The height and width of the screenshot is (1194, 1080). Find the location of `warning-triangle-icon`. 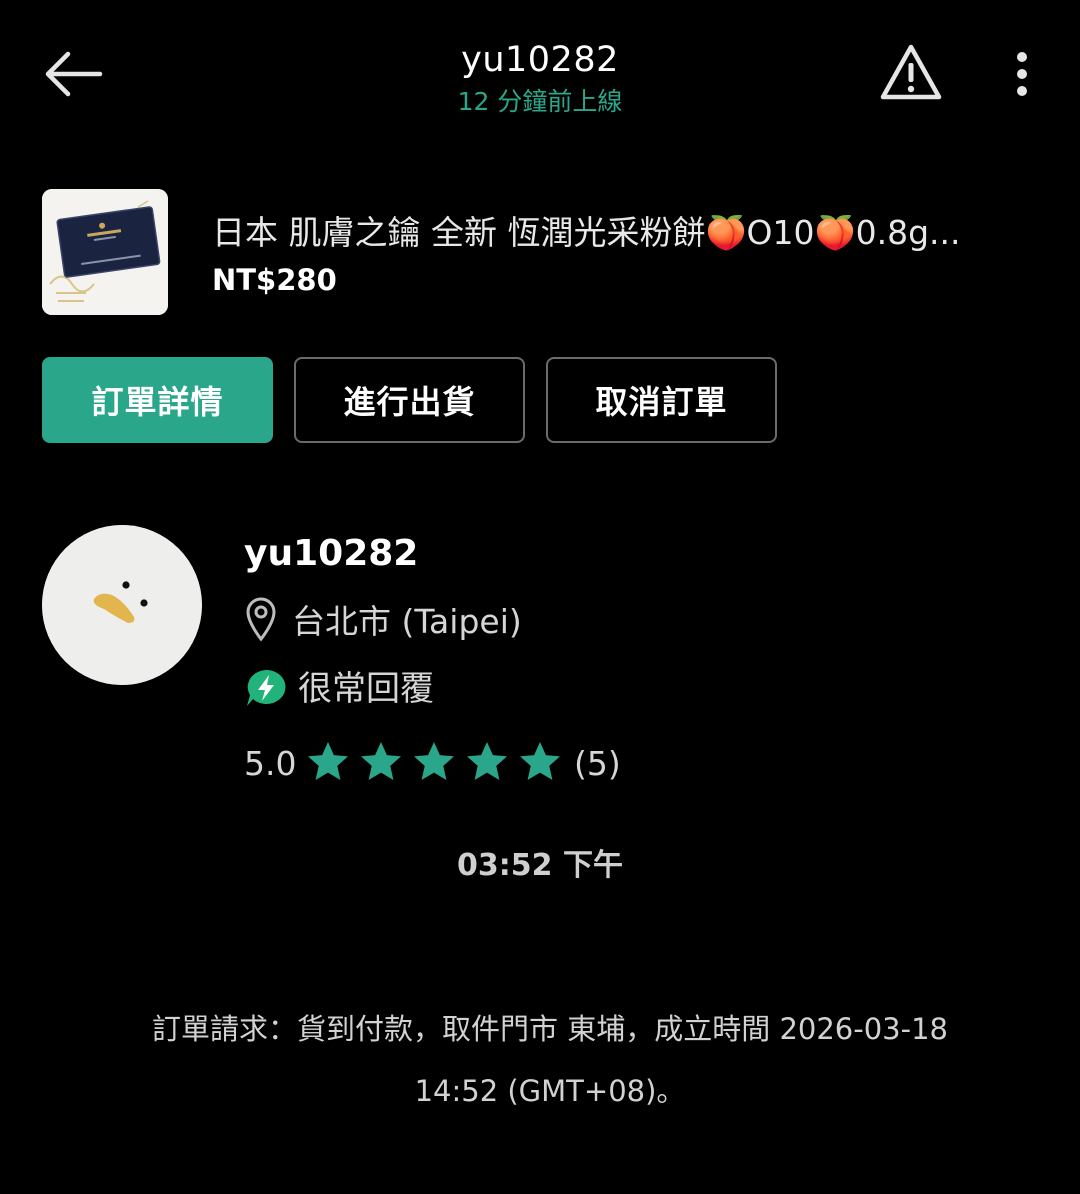

warning-triangle-icon is located at coordinates (911, 72).